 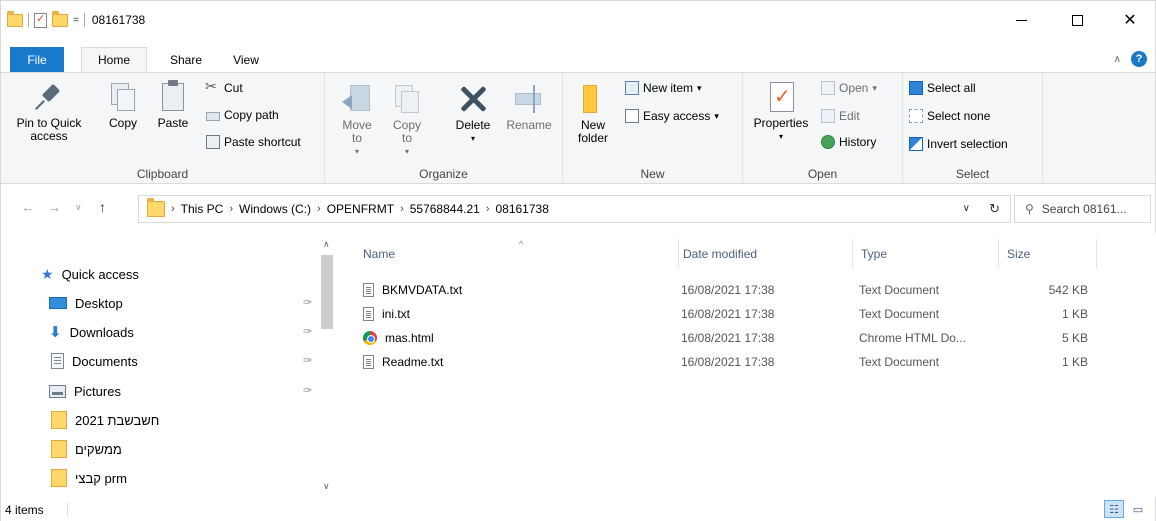 I want to click on file-name: BKMVDATA.txt, so click(x=422, y=290).